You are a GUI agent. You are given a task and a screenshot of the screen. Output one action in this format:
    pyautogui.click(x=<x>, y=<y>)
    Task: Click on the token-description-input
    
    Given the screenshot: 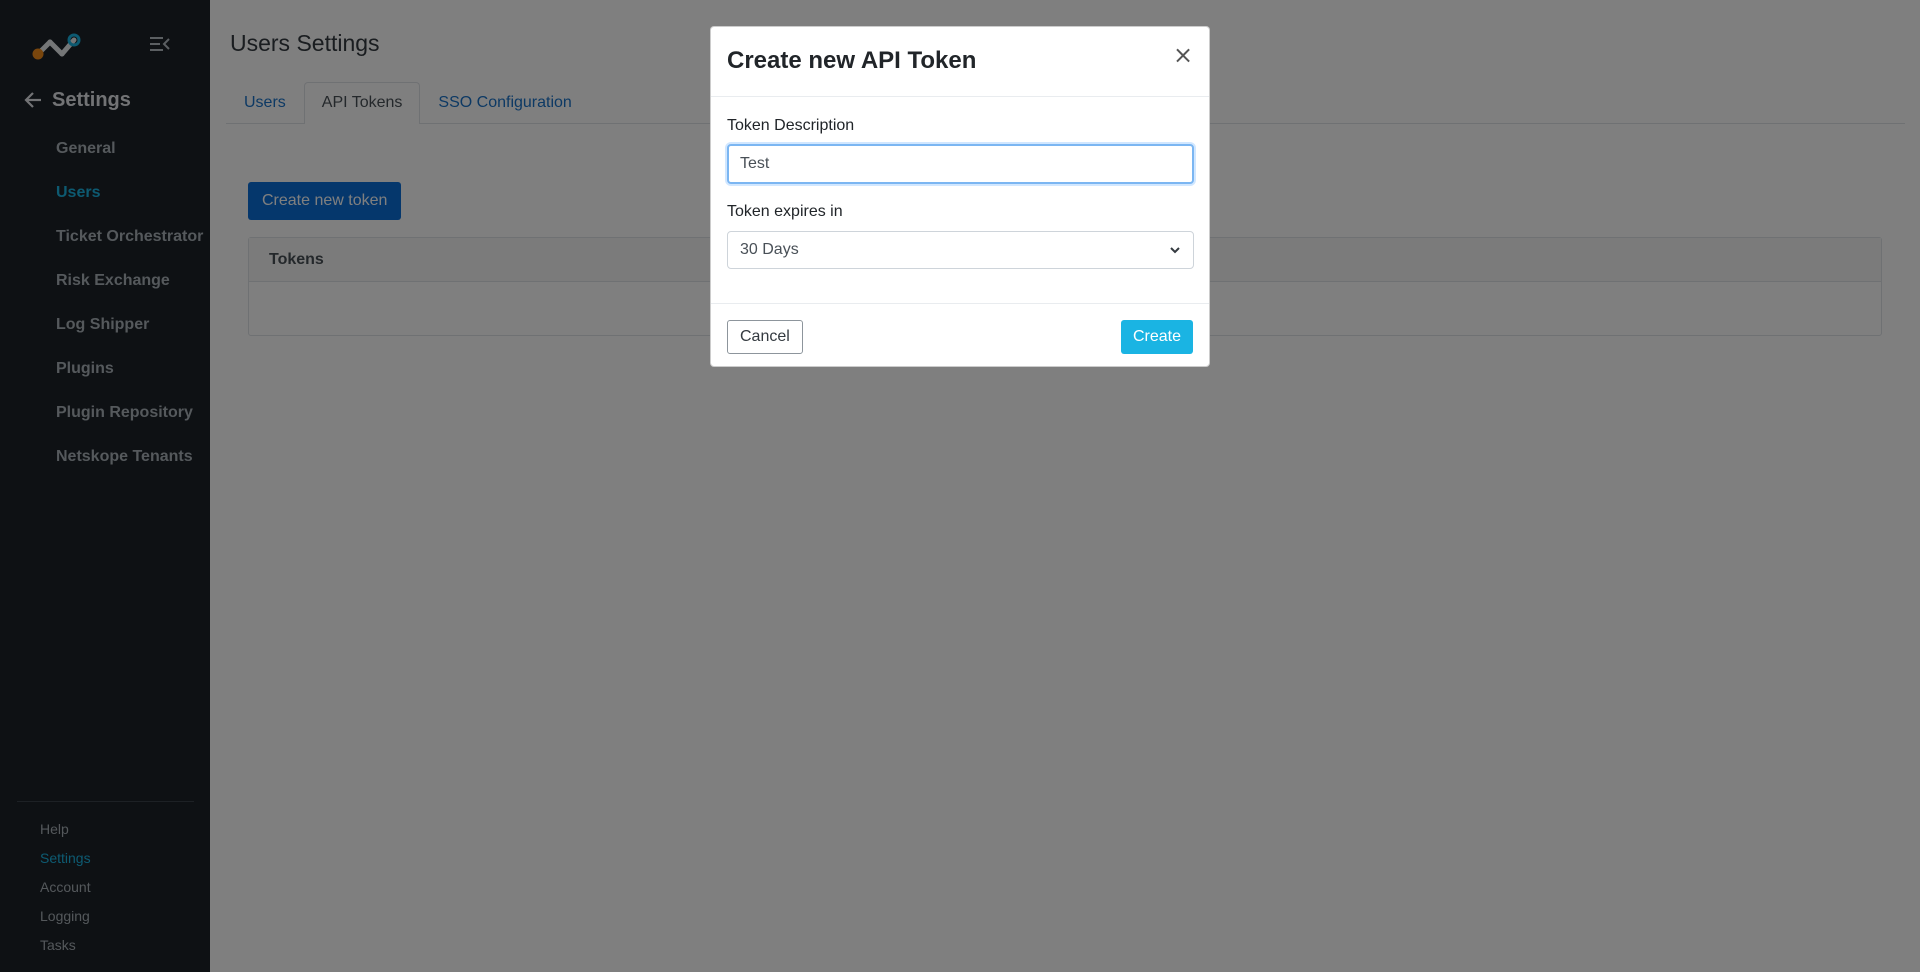 What is the action you would take?
    pyautogui.click(x=960, y=164)
    